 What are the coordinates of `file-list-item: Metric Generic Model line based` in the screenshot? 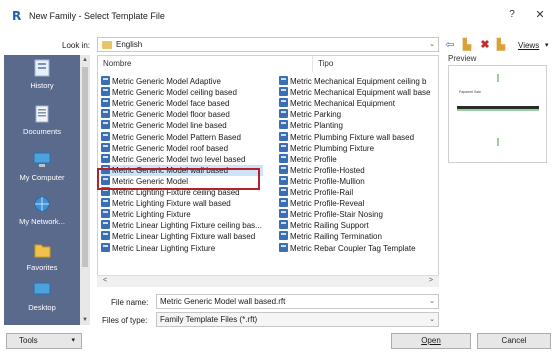 It's located at (182, 125).